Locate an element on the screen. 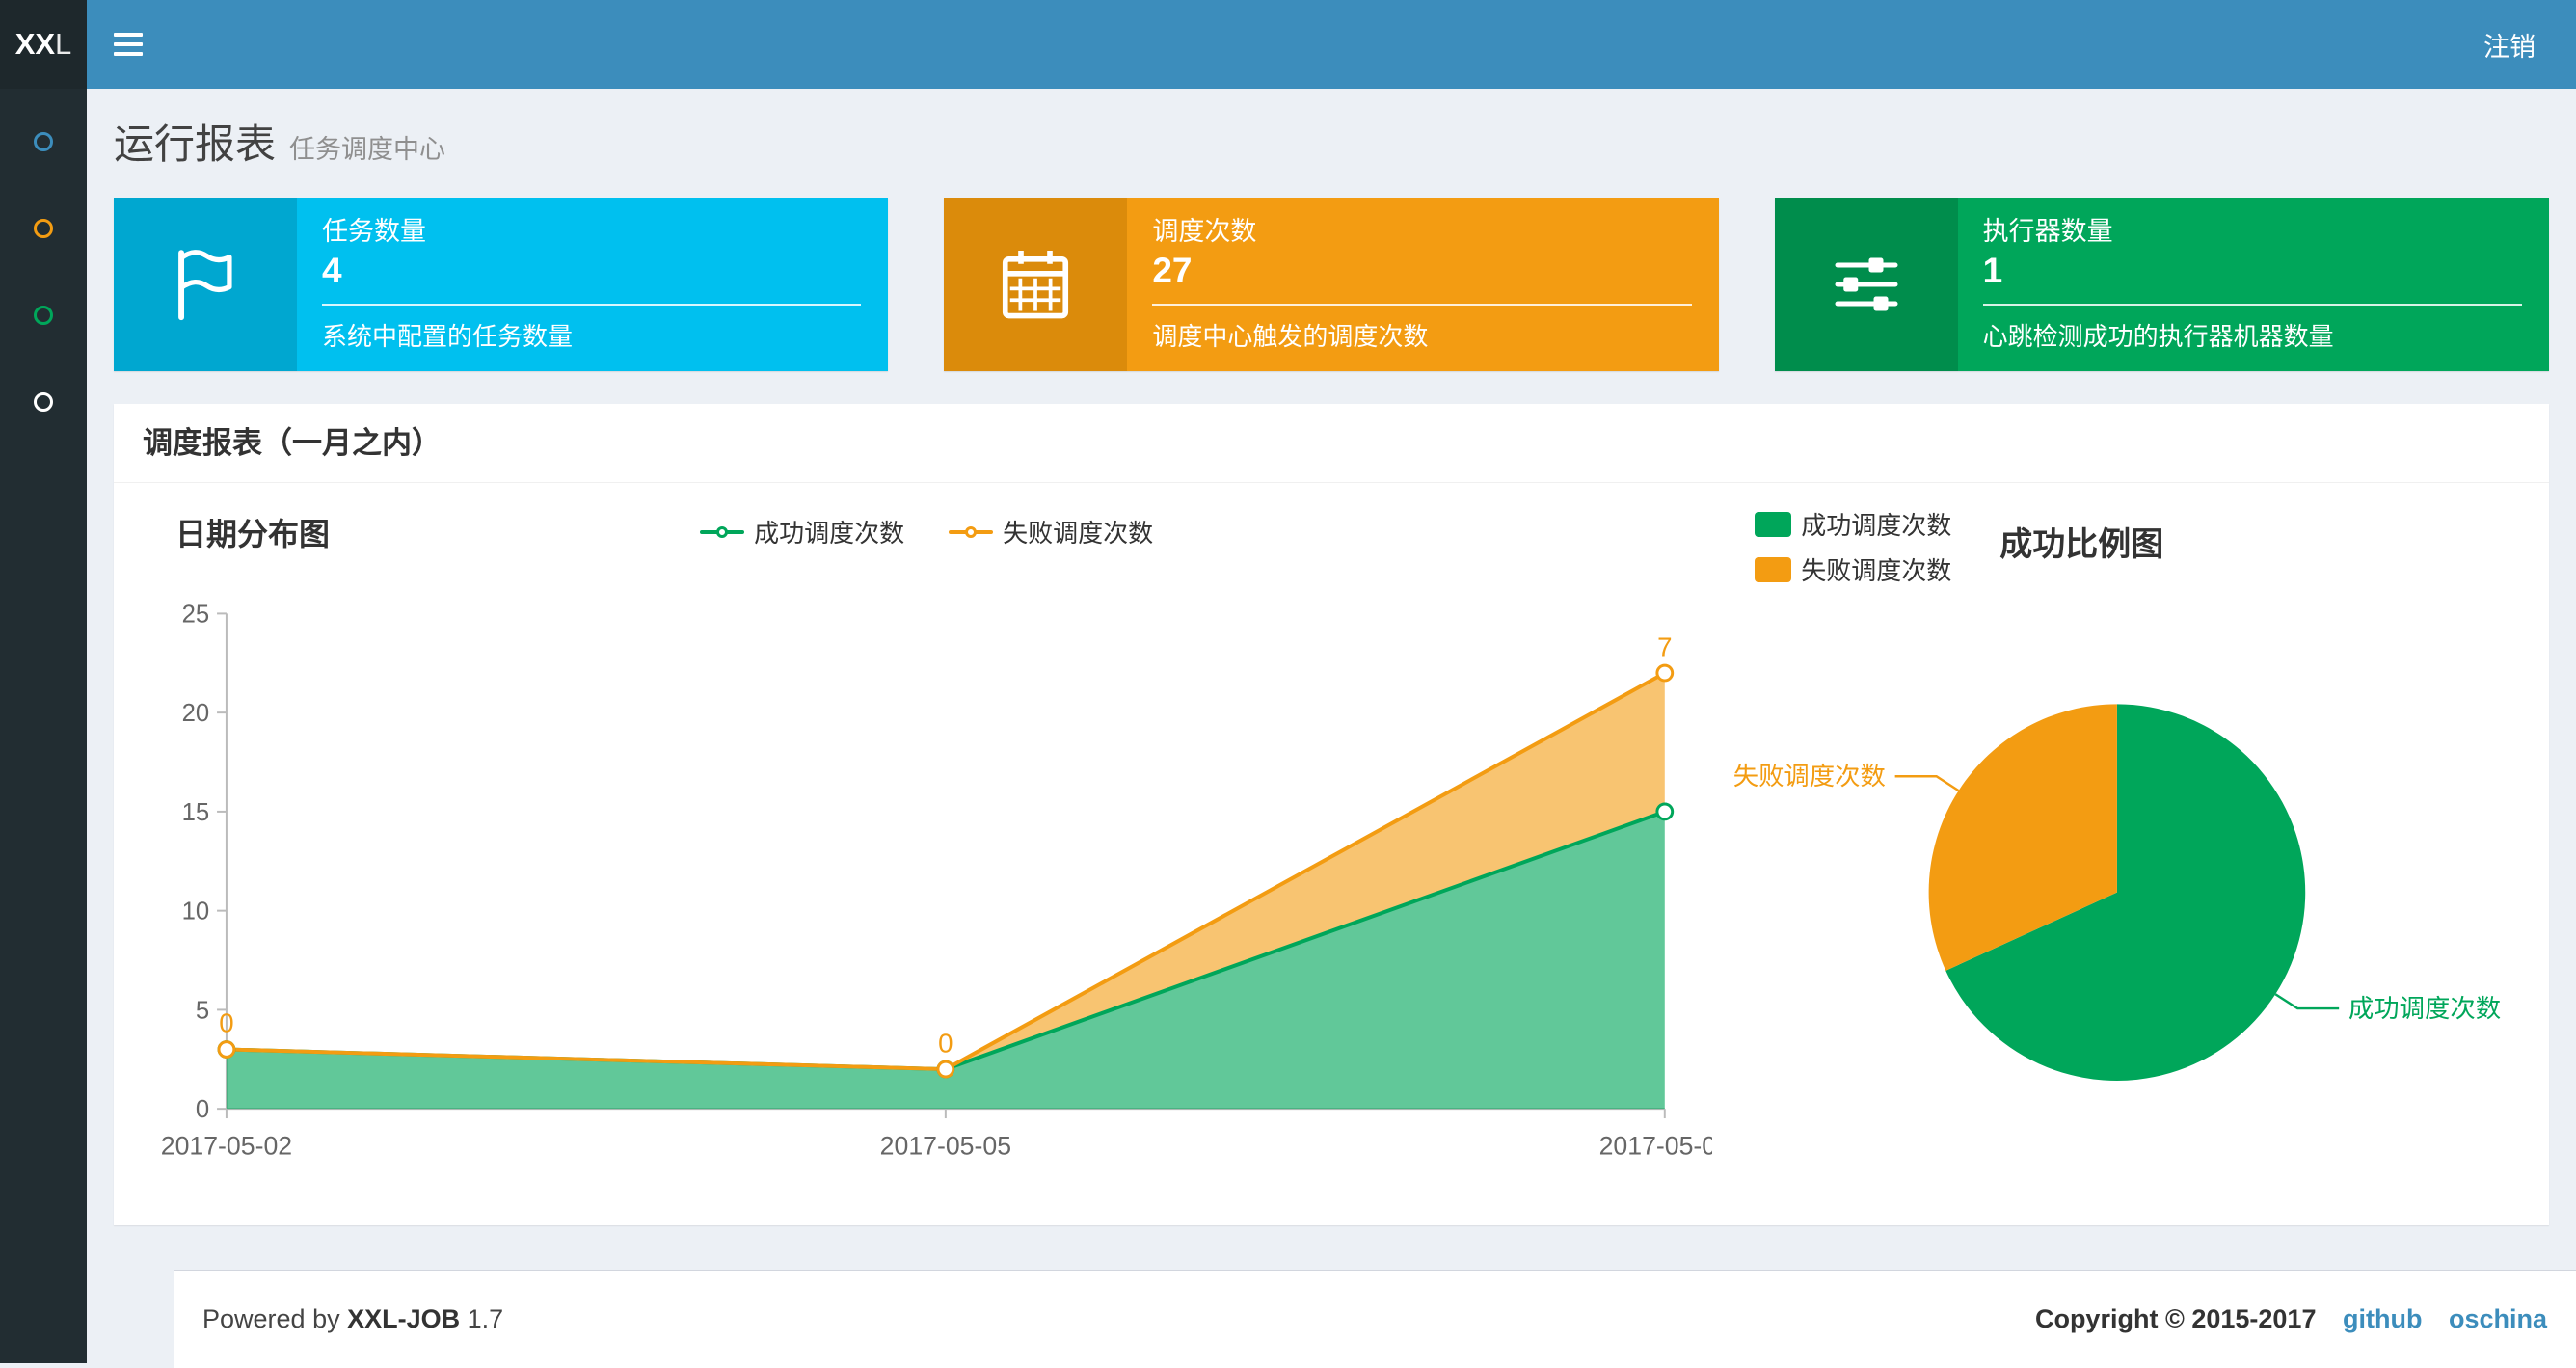 Image resolution: width=2576 pixels, height=1368 pixels. powered-by-text: Powered by is located at coordinates (271, 1318).